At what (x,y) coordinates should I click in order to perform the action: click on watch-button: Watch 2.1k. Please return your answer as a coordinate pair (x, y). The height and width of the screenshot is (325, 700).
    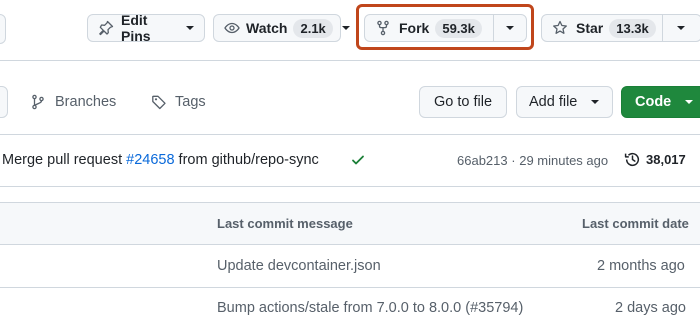
    Looking at the image, I should click on (281, 28).